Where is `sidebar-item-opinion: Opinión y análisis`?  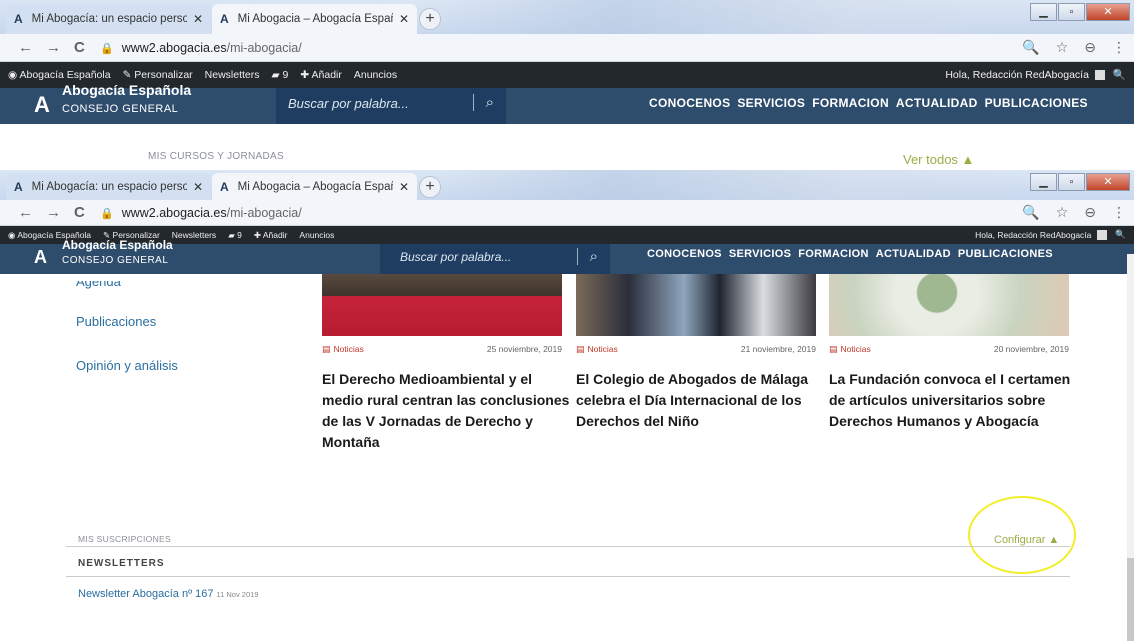
sidebar-item-opinion: Opinión y análisis is located at coordinates (127, 365).